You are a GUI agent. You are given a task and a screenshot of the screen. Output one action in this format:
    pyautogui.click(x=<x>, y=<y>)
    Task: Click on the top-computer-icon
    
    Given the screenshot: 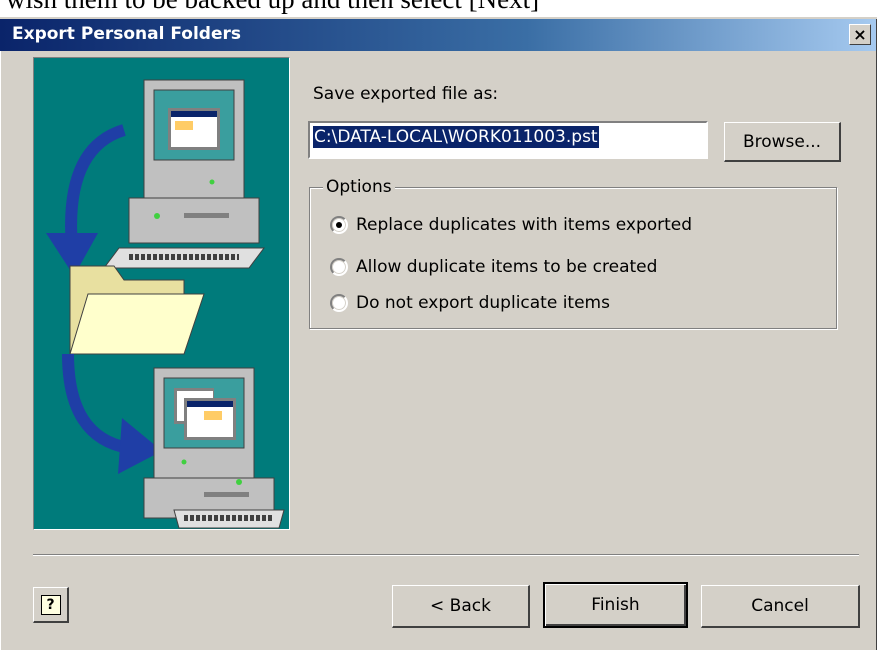 What is the action you would take?
    pyautogui.click(x=184, y=174)
    